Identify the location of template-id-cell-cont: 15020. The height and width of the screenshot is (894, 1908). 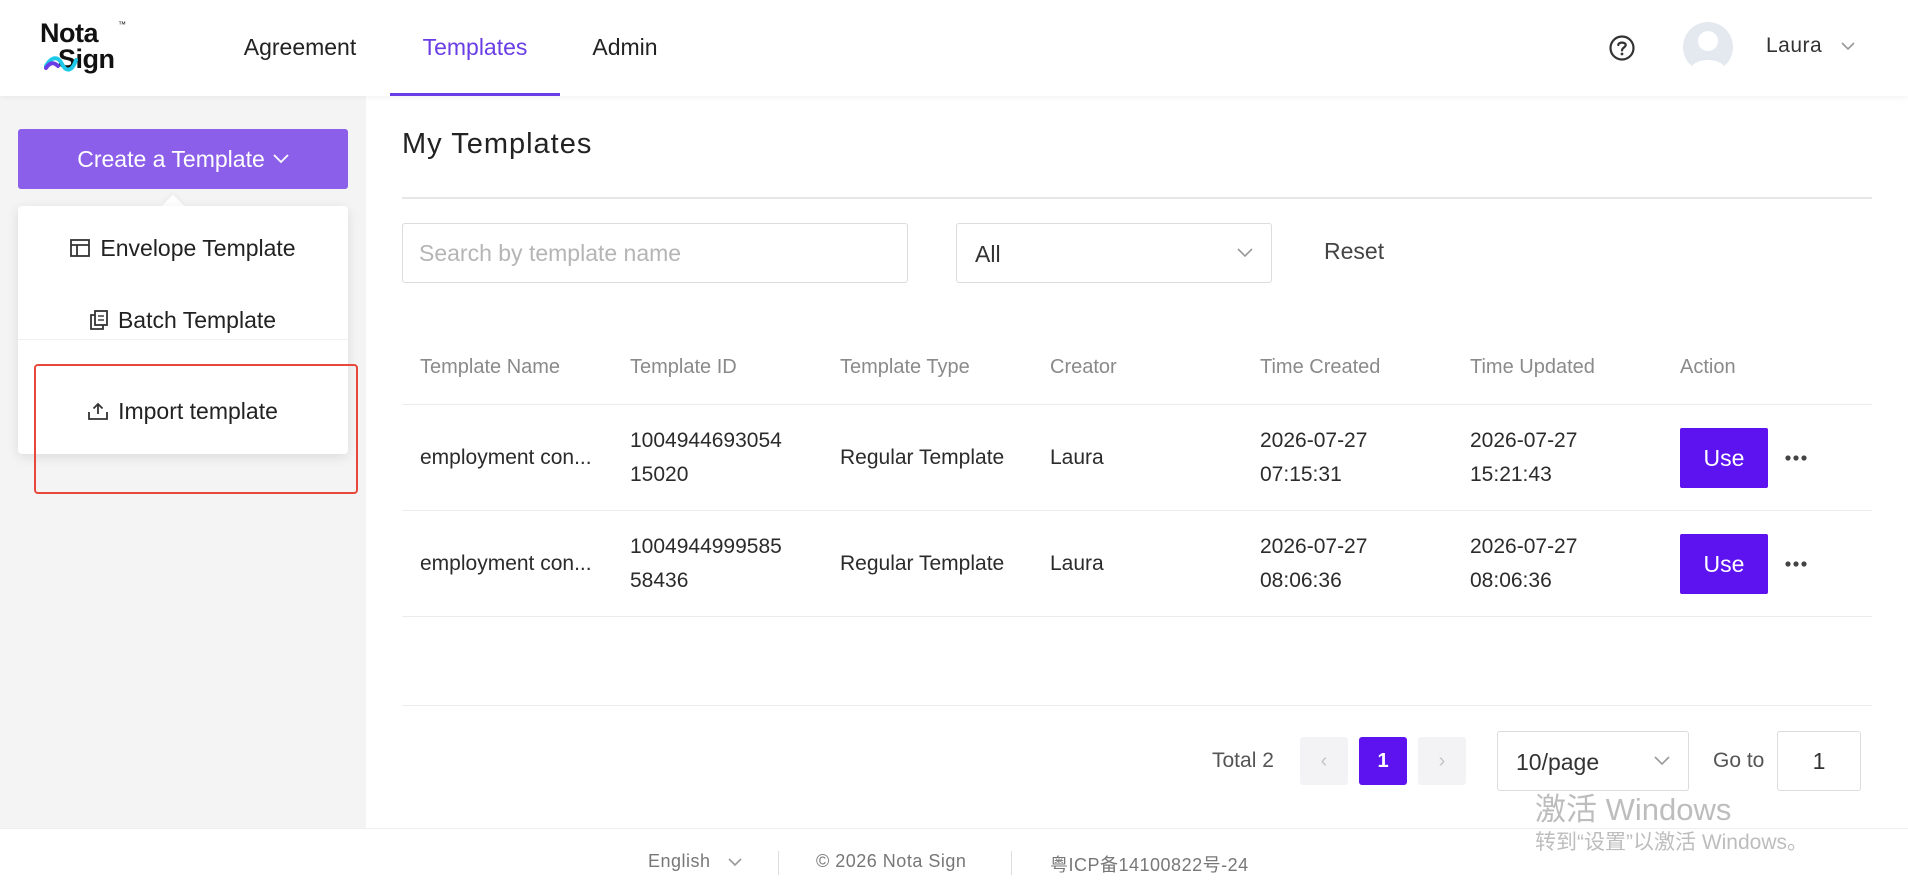
(659, 474).